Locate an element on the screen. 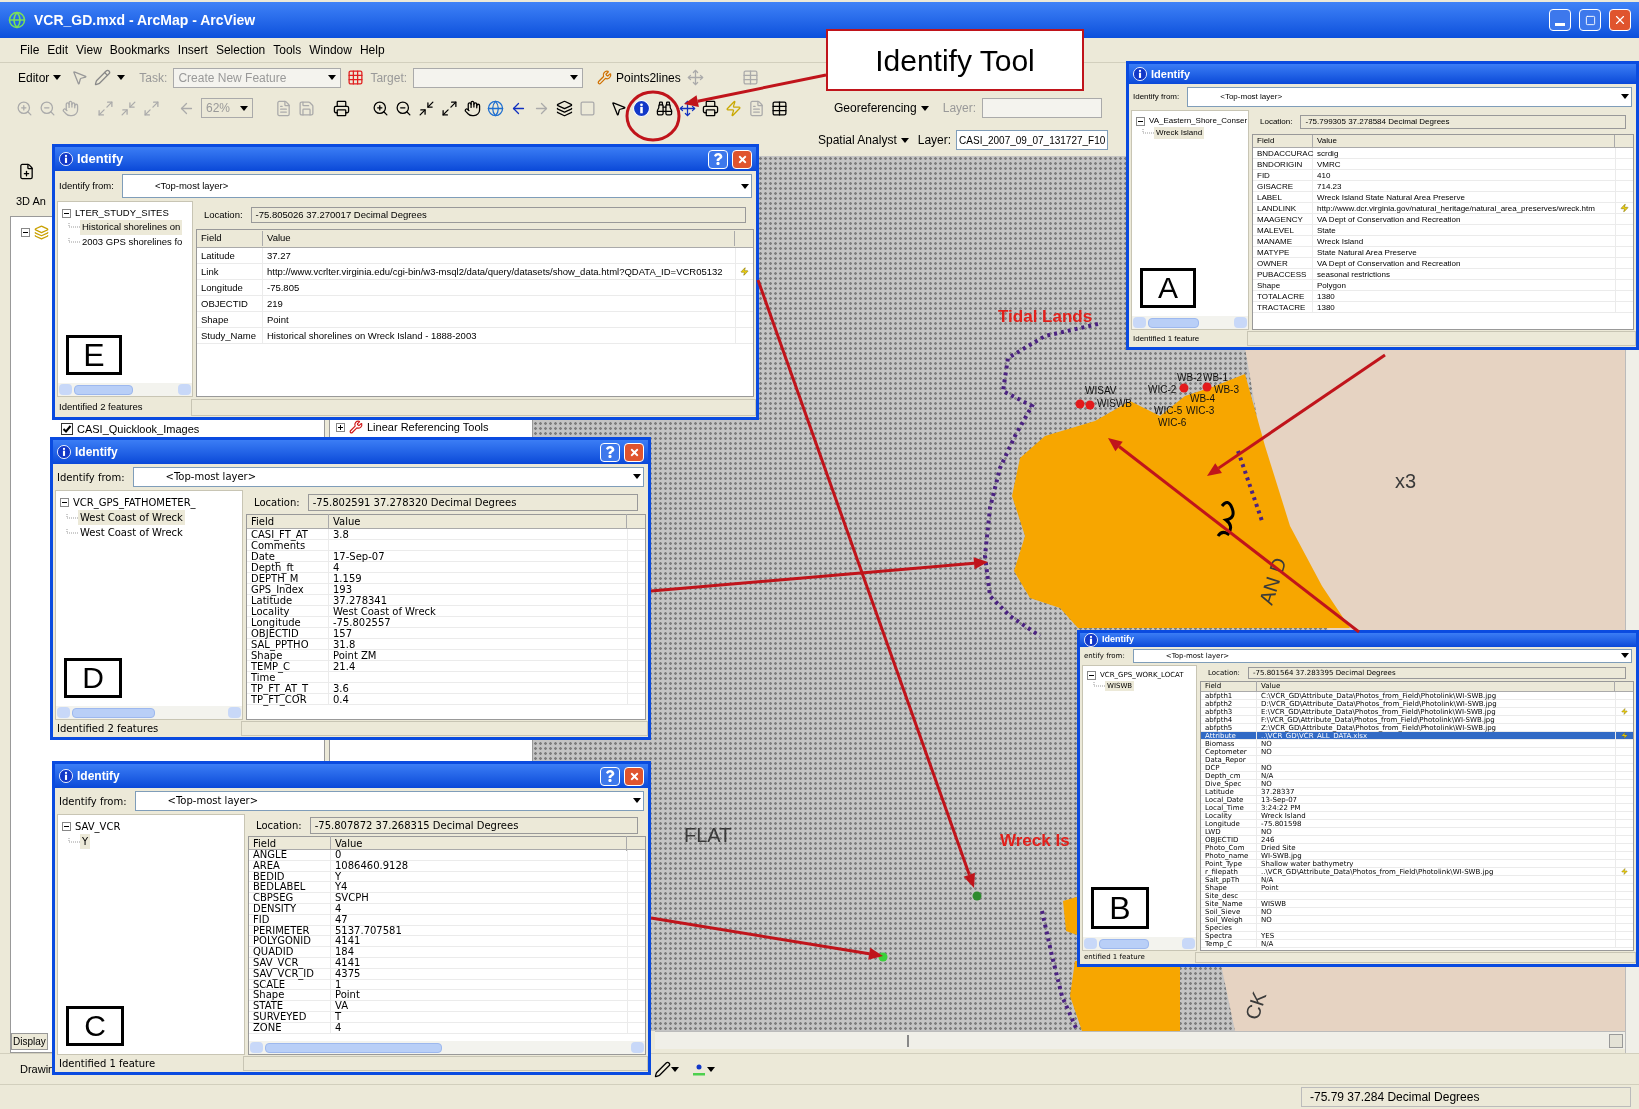 Image resolution: width=1639 pixels, height=1109 pixels. table-row: Comments is located at coordinates (446, 545).